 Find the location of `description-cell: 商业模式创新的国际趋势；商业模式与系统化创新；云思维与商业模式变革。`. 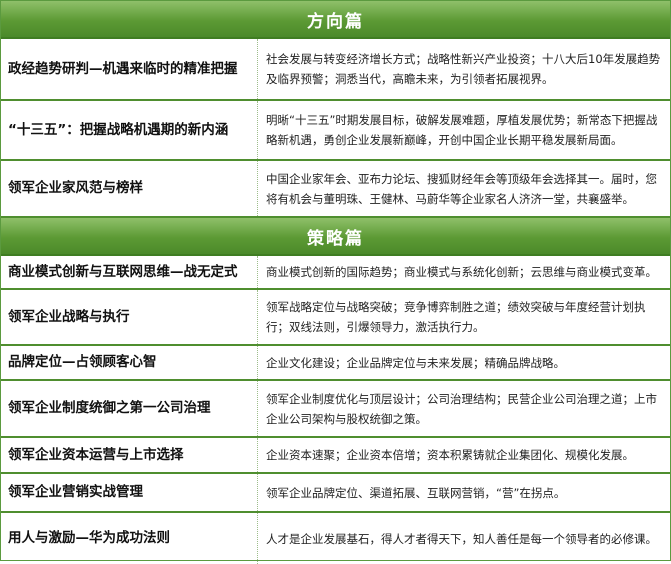

description-cell: 商业模式创新的国际趋势；商业模式与系统化创新；云思维与商业模式变革。 is located at coordinates (463, 272).